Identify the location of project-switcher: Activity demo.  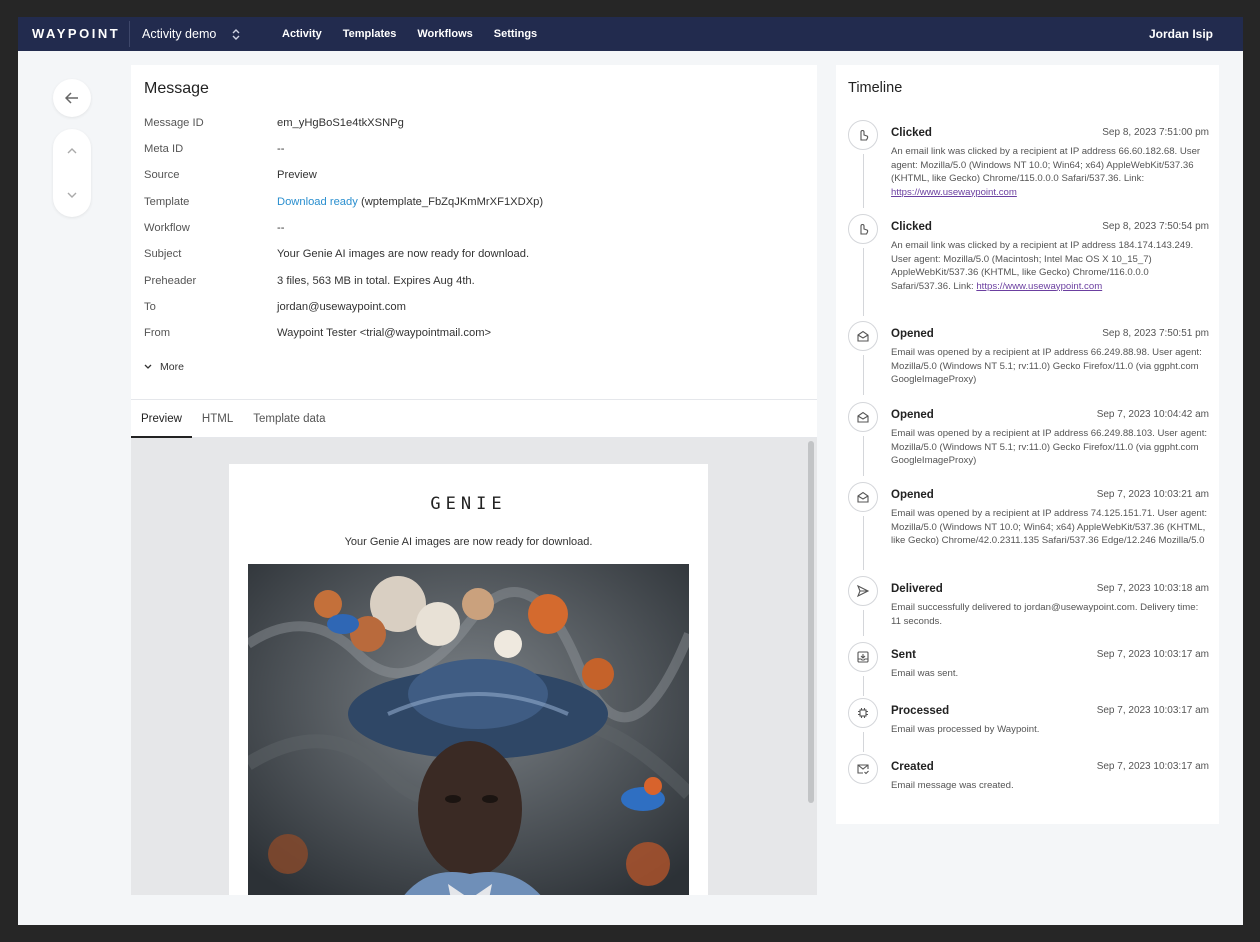
(191, 34).